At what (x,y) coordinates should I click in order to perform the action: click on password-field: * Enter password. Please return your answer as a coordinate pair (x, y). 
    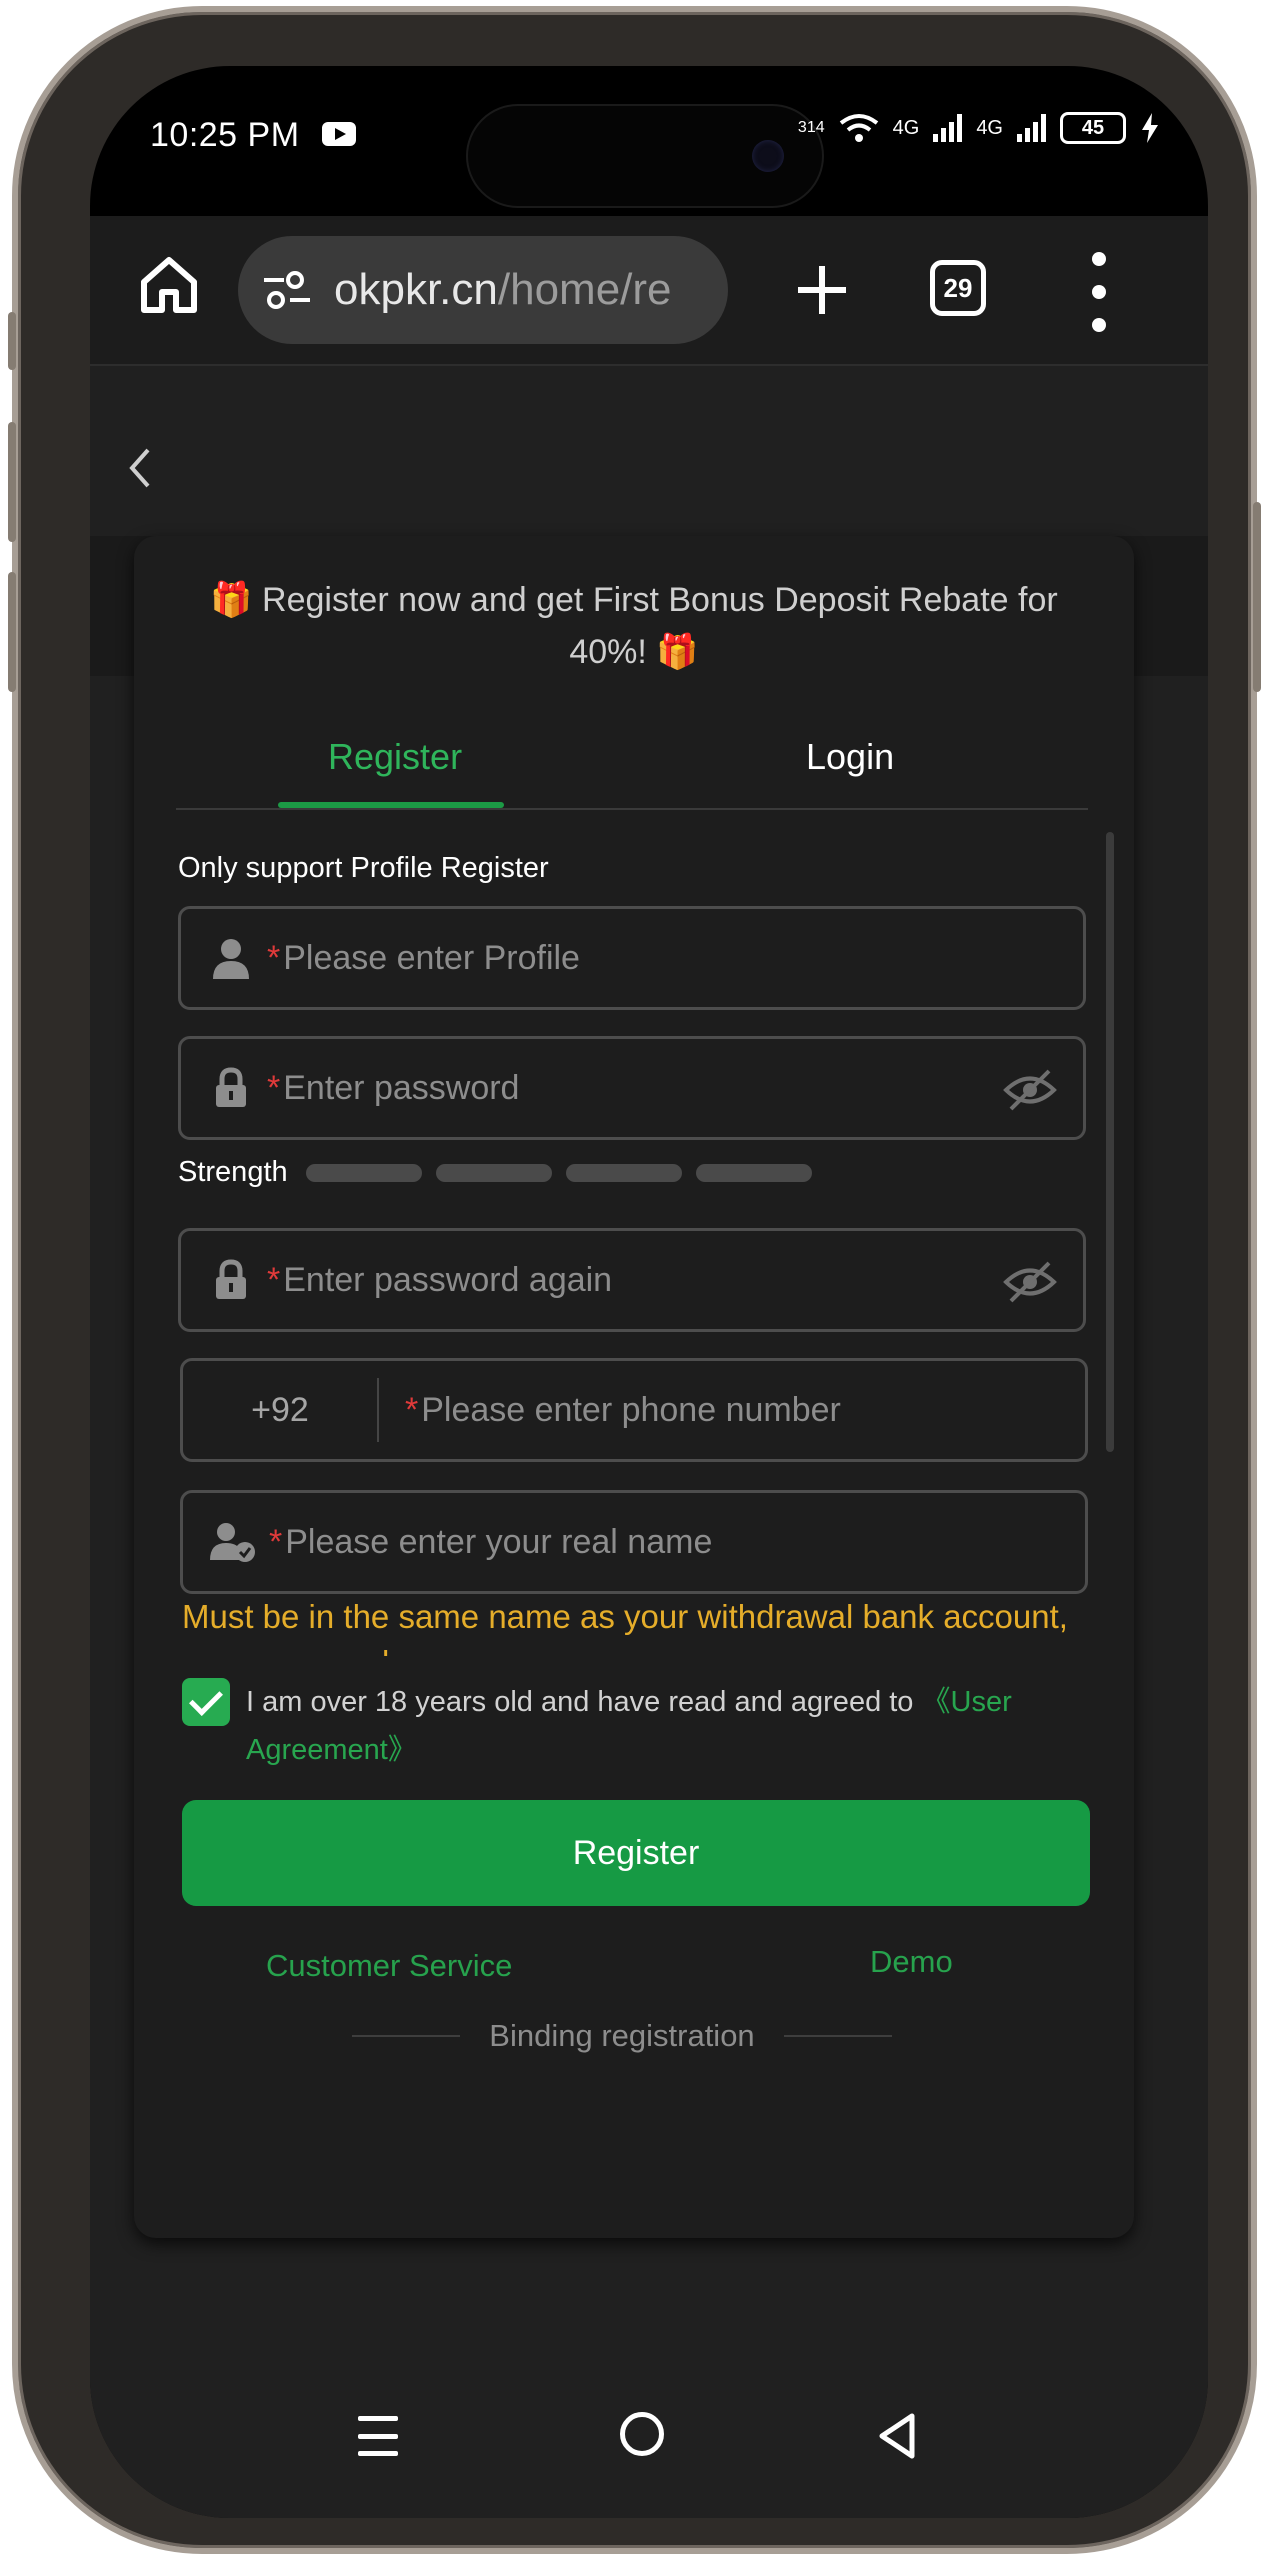
    Looking at the image, I should click on (632, 1088).